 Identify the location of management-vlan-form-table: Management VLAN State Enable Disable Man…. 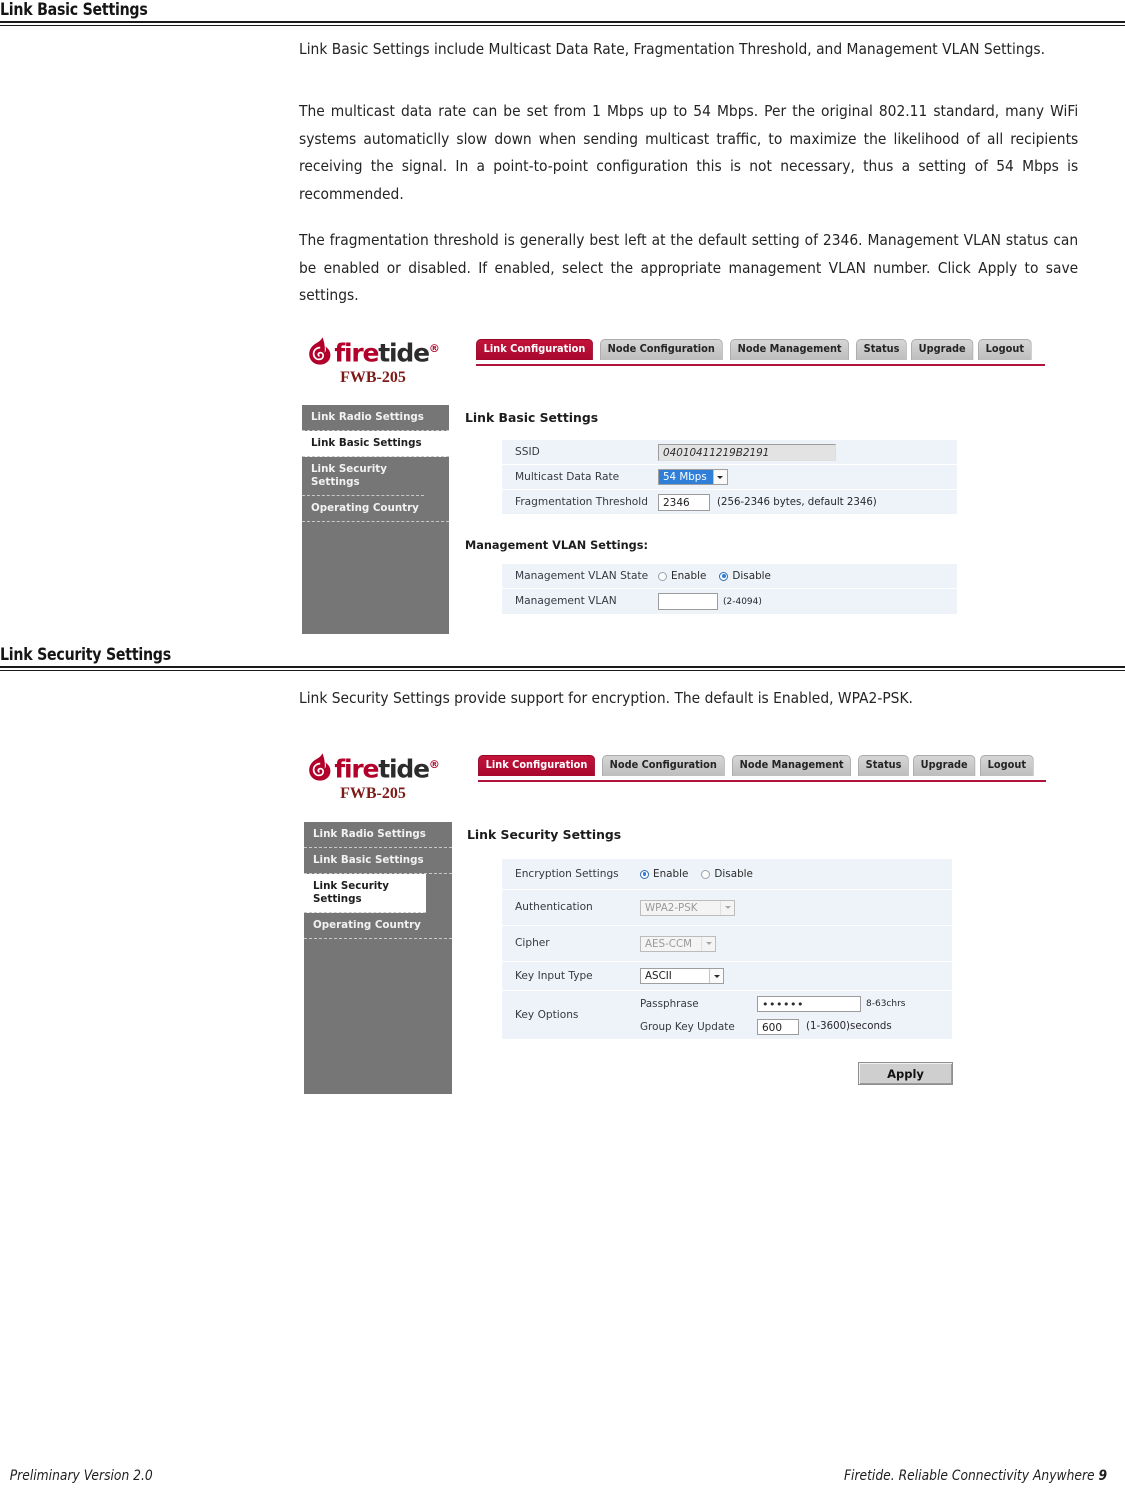
(729, 589).